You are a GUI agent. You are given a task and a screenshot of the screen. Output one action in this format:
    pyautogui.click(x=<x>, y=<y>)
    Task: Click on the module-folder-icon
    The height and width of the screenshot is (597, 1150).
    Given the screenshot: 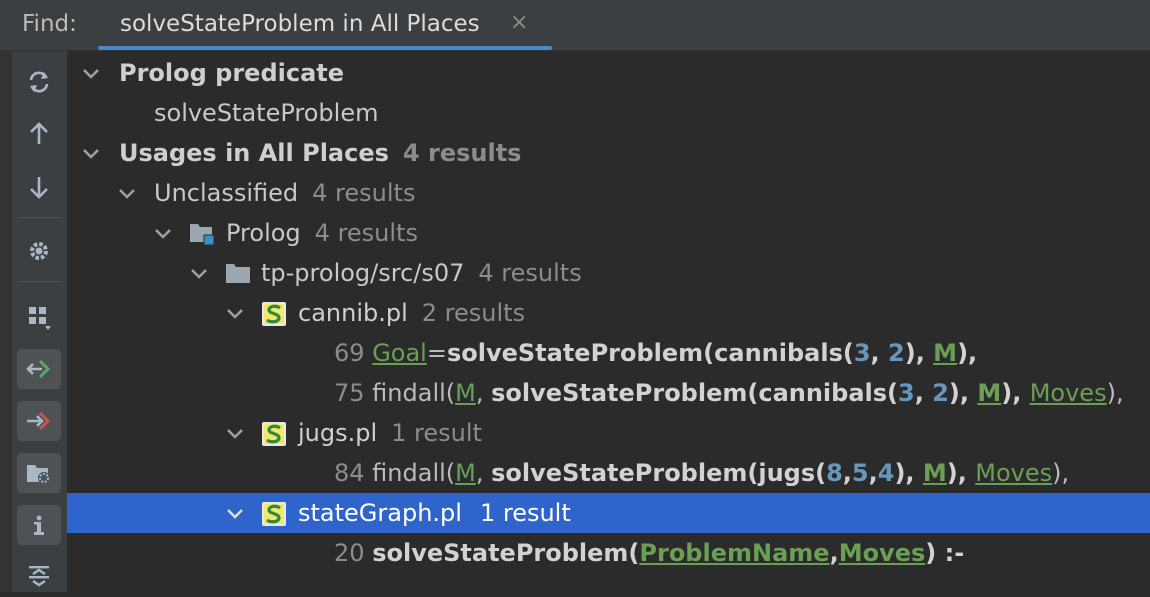 What is the action you would take?
    pyautogui.click(x=202, y=235)
    